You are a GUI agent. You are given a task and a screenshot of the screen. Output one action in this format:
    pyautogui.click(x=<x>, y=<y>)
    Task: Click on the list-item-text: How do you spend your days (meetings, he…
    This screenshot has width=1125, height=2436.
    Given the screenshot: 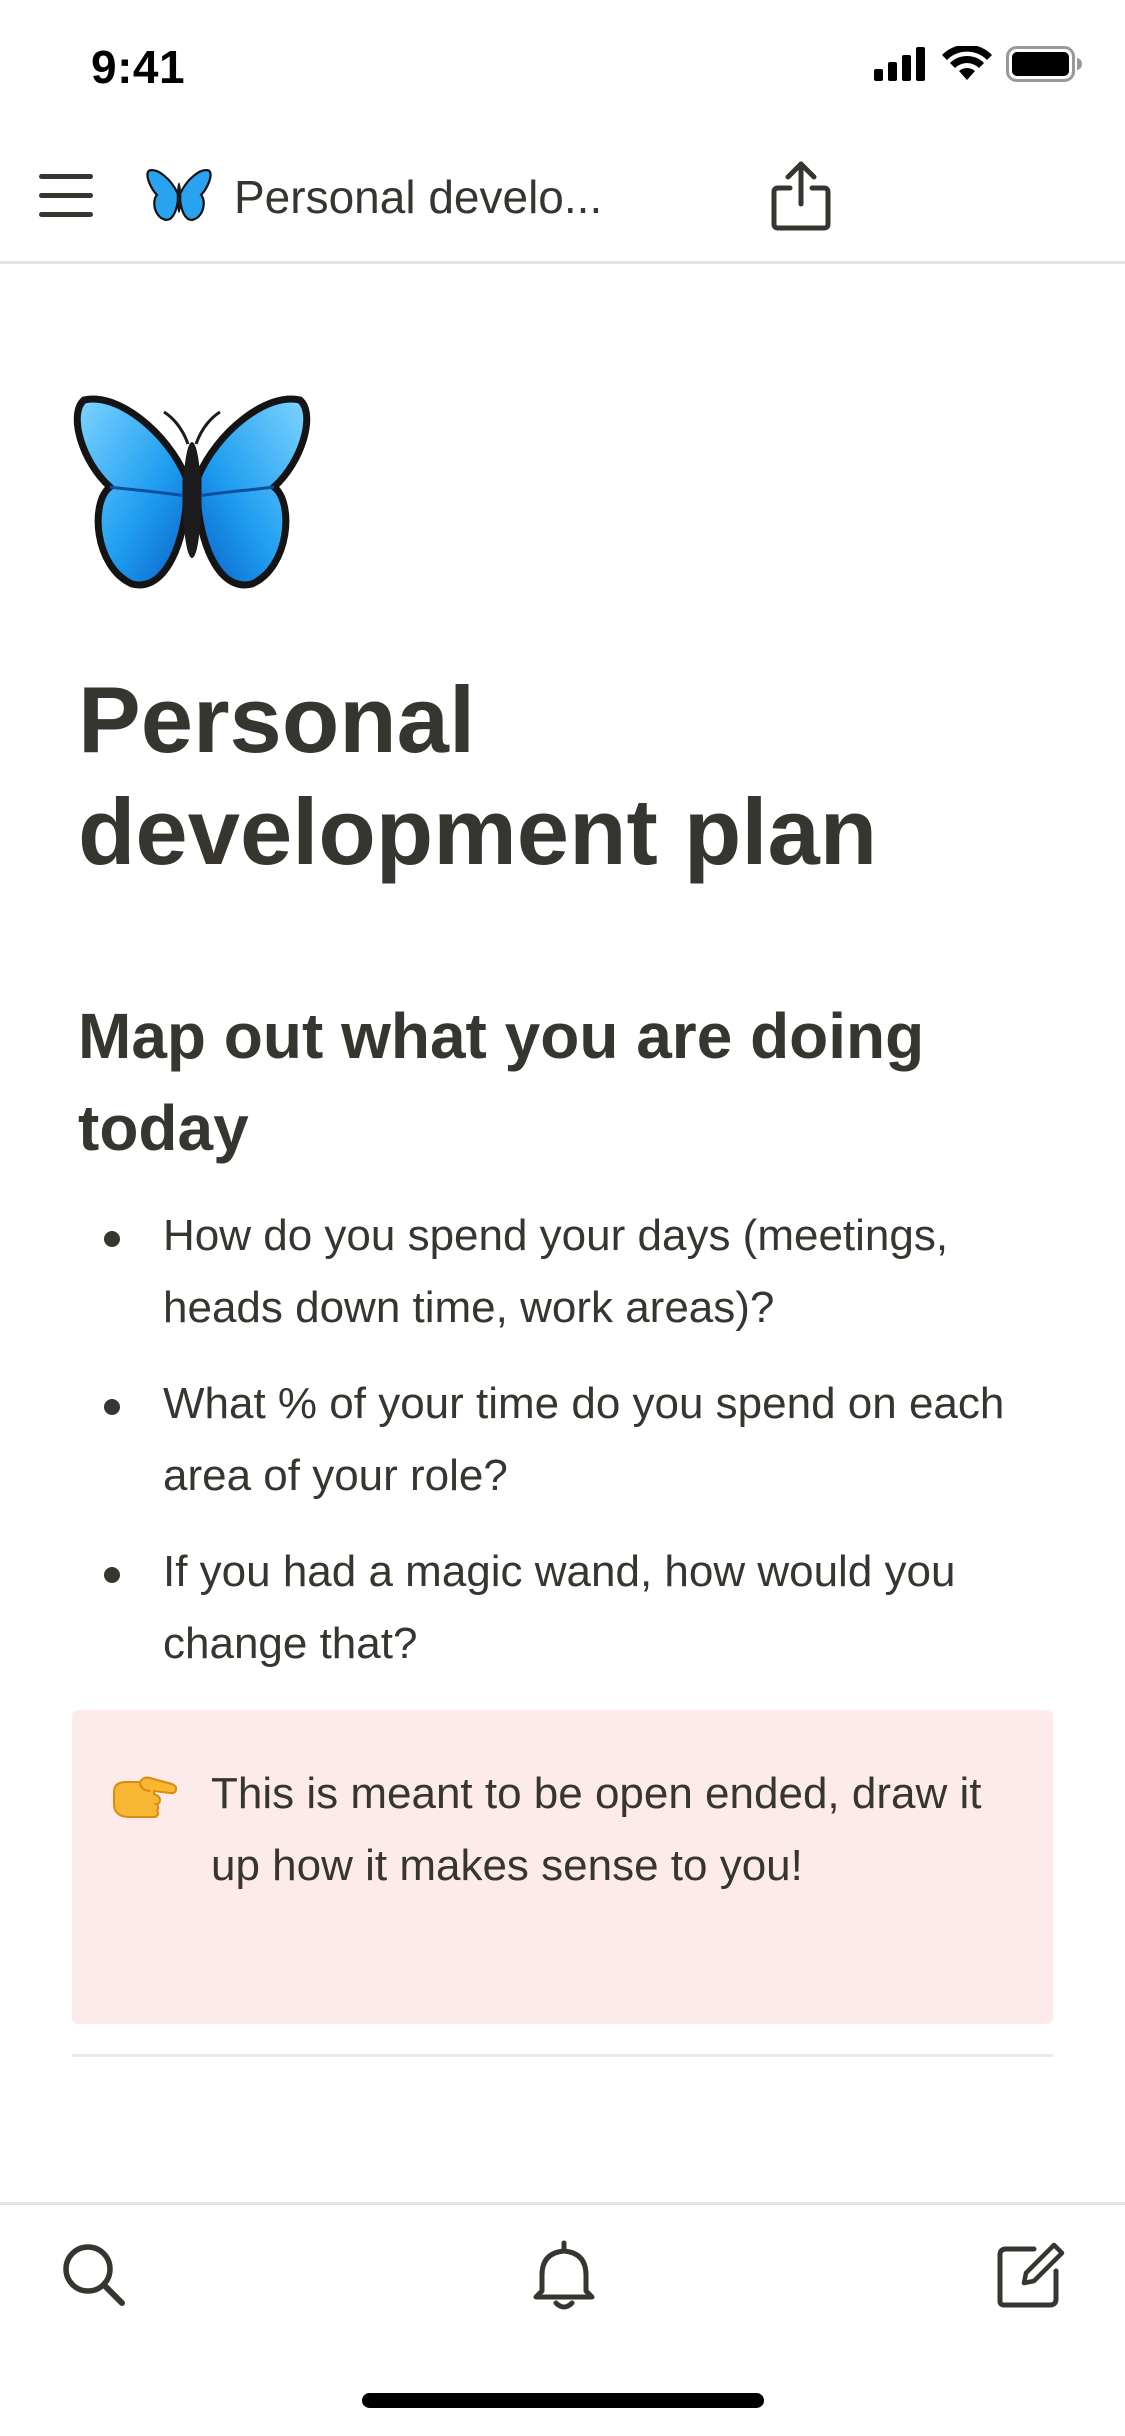 What is the action you would take?
    pyautogui.click(x=556, y=1271)
    